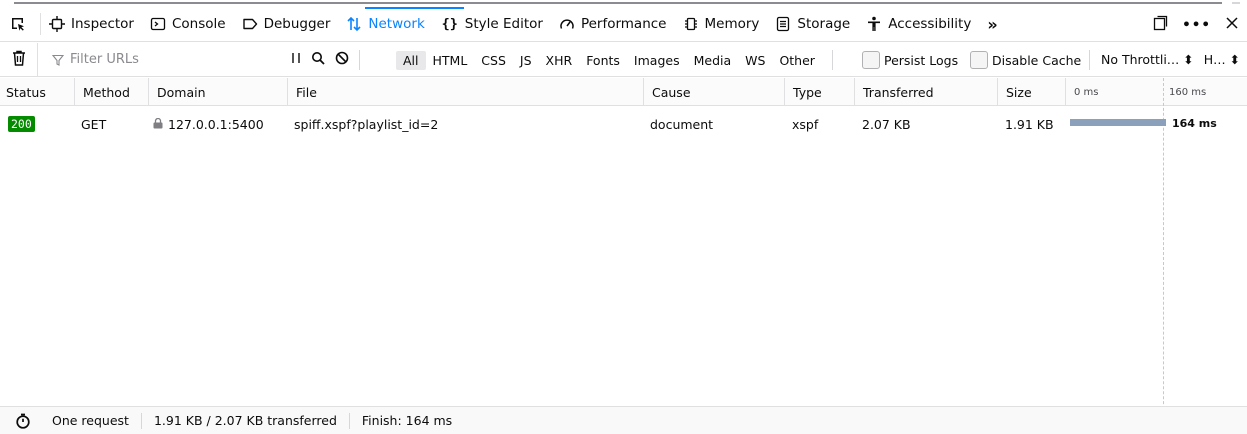 The height and width of the screenshot is (434, 1247). I want to click on waterfall-tick-mid: 160 ms, so click(1188, 92).